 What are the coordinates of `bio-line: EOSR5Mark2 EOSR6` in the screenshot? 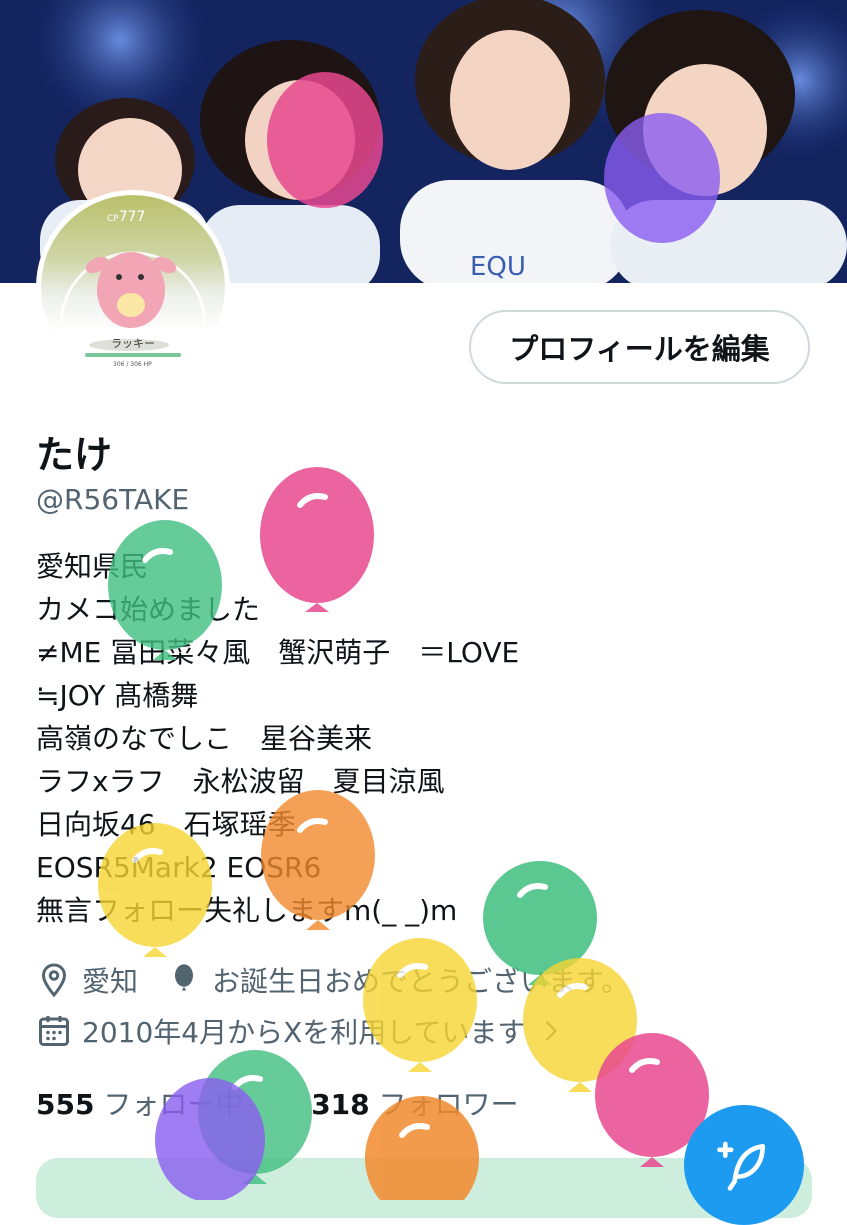 It's located at (179, 867).